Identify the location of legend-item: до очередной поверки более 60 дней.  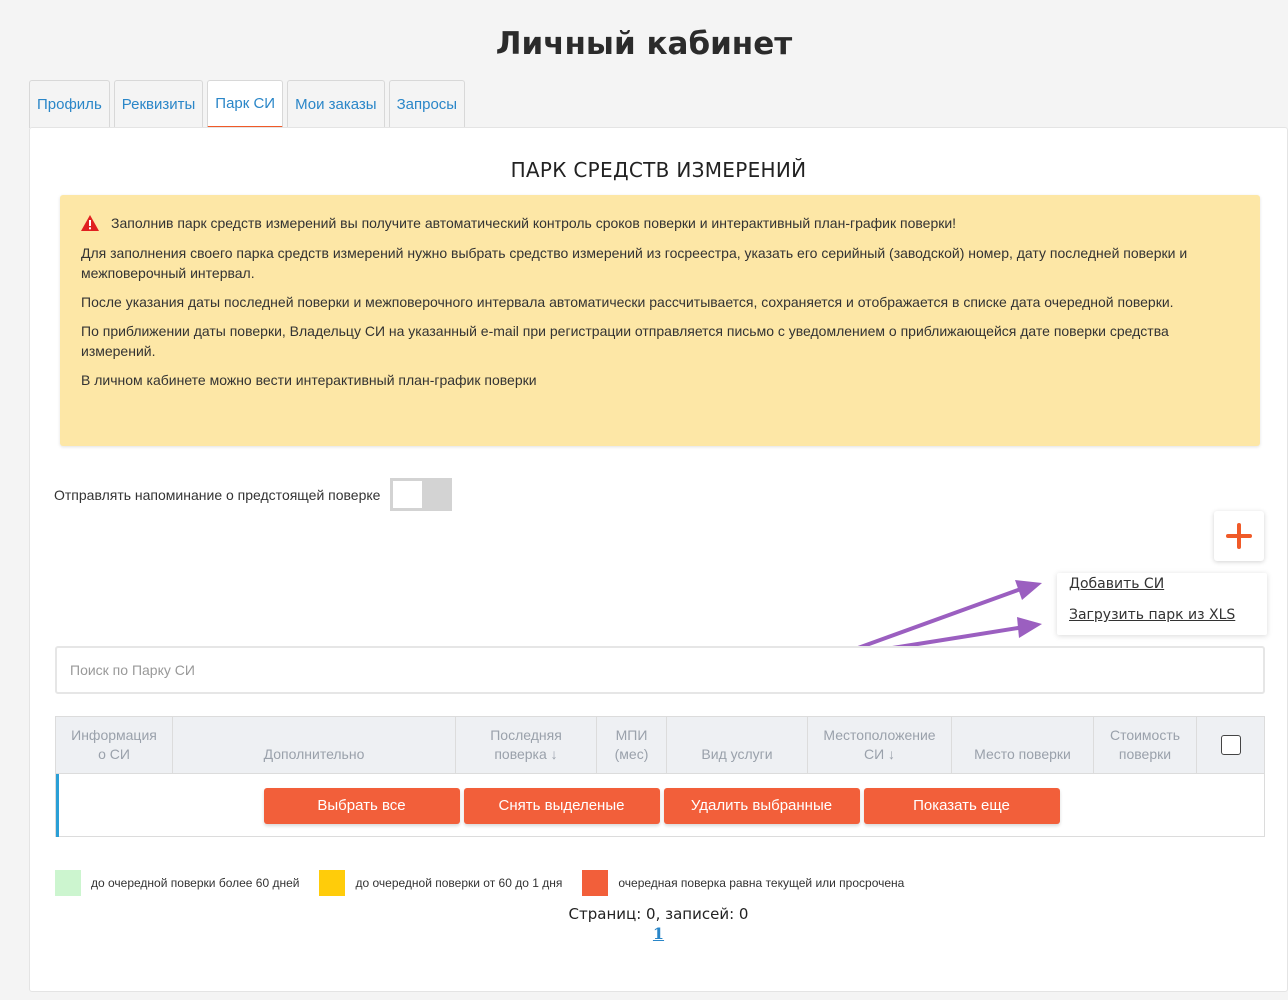
(177, 883).